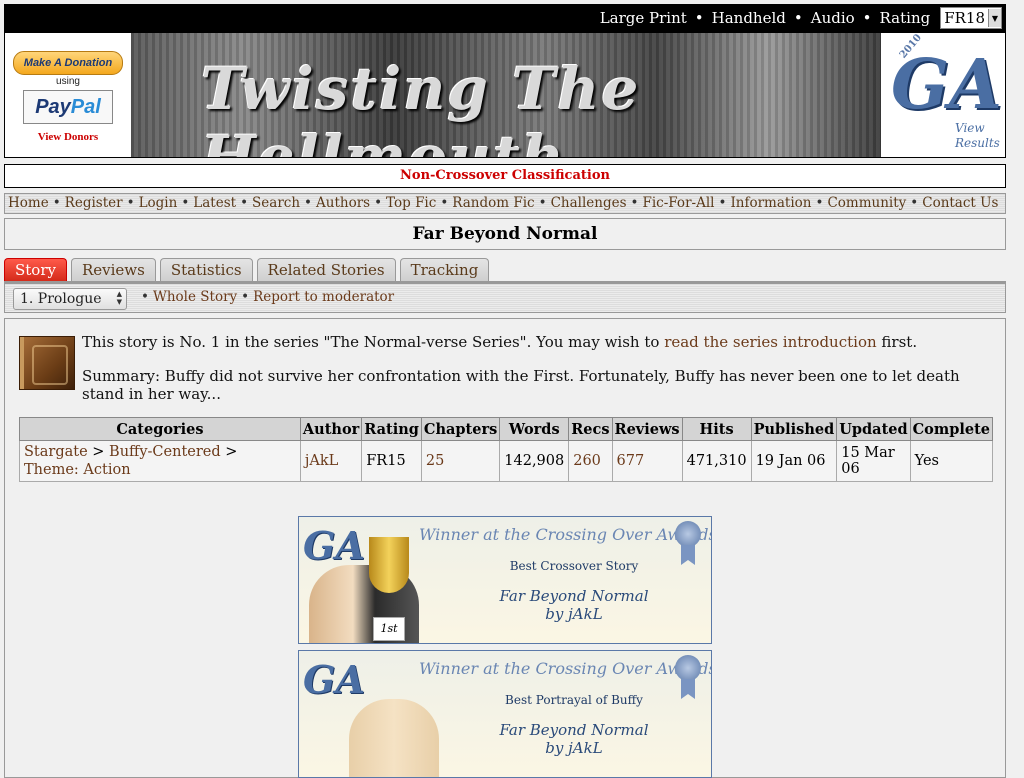 The width and height of the screenshot is (1024, 778). What do you see at coordinates (214, 203) in the screenshot?
I see `nav-latest: Latest` at bounding box center [214, 203].